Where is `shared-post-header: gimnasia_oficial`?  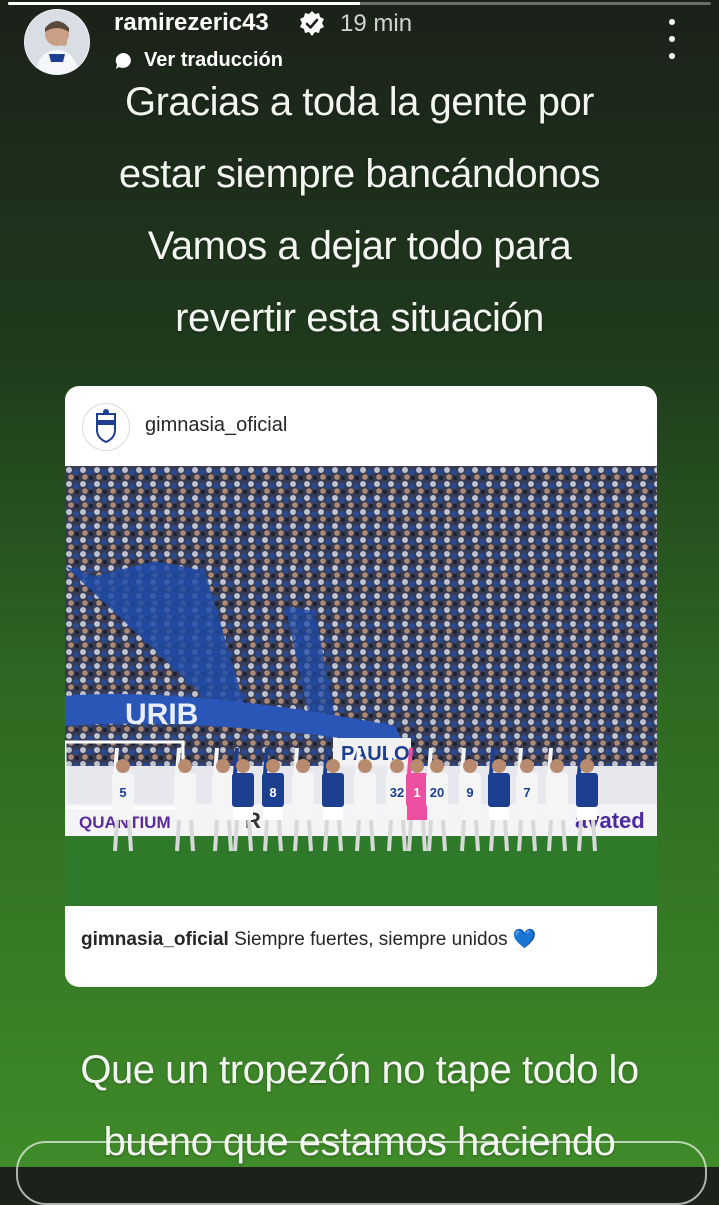 shared-post-header: gimnasia_oficial is located at coordinates (361, 425).